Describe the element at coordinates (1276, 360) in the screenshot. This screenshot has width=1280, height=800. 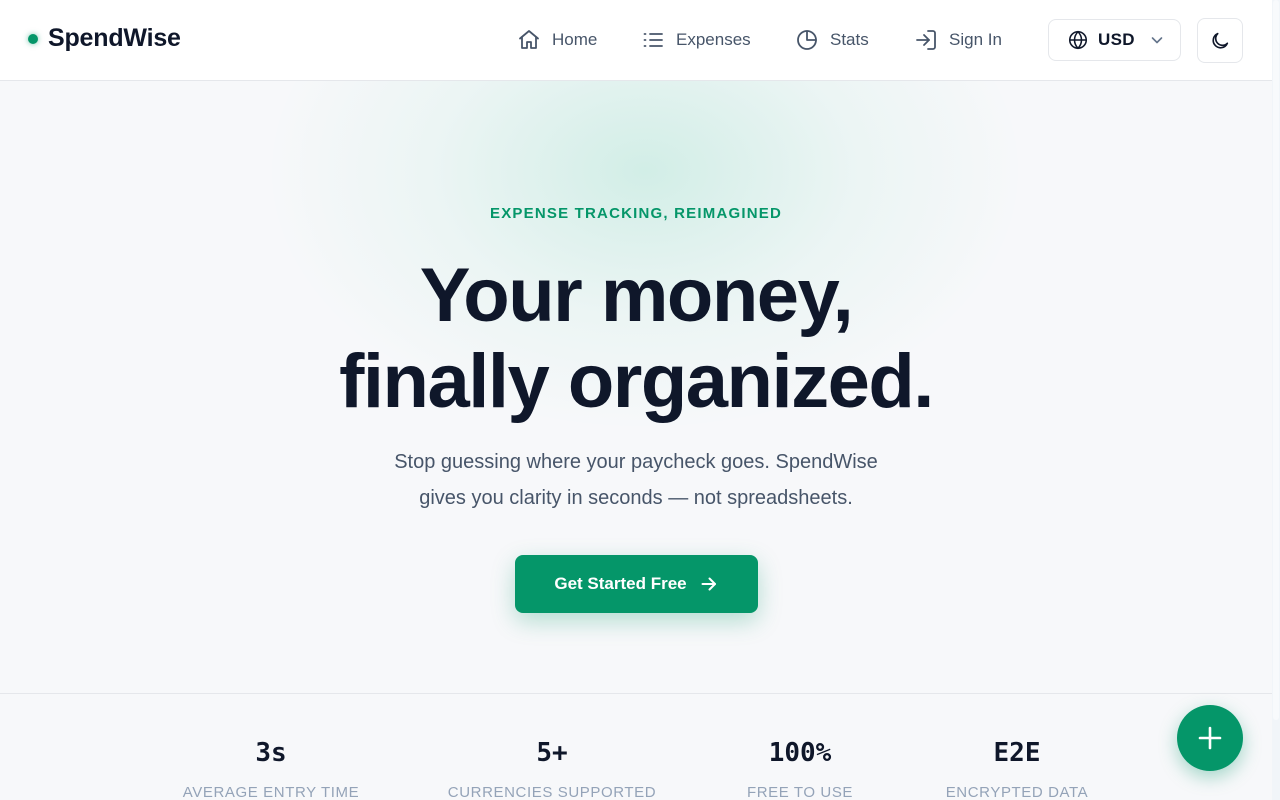
I see `scrollbar-thumb` at that location.